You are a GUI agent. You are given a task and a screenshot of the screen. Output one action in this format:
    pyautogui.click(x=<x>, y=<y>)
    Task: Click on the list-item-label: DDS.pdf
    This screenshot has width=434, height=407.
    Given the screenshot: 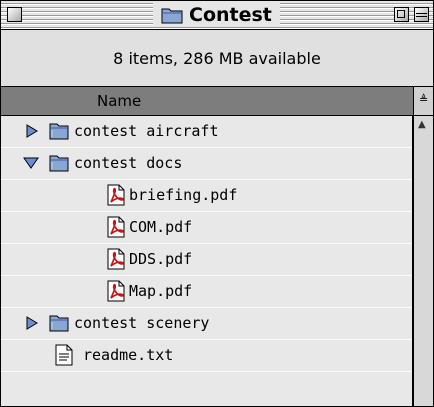 What is the action you would take?
    pyautogui.click(x=161, y=259)
    